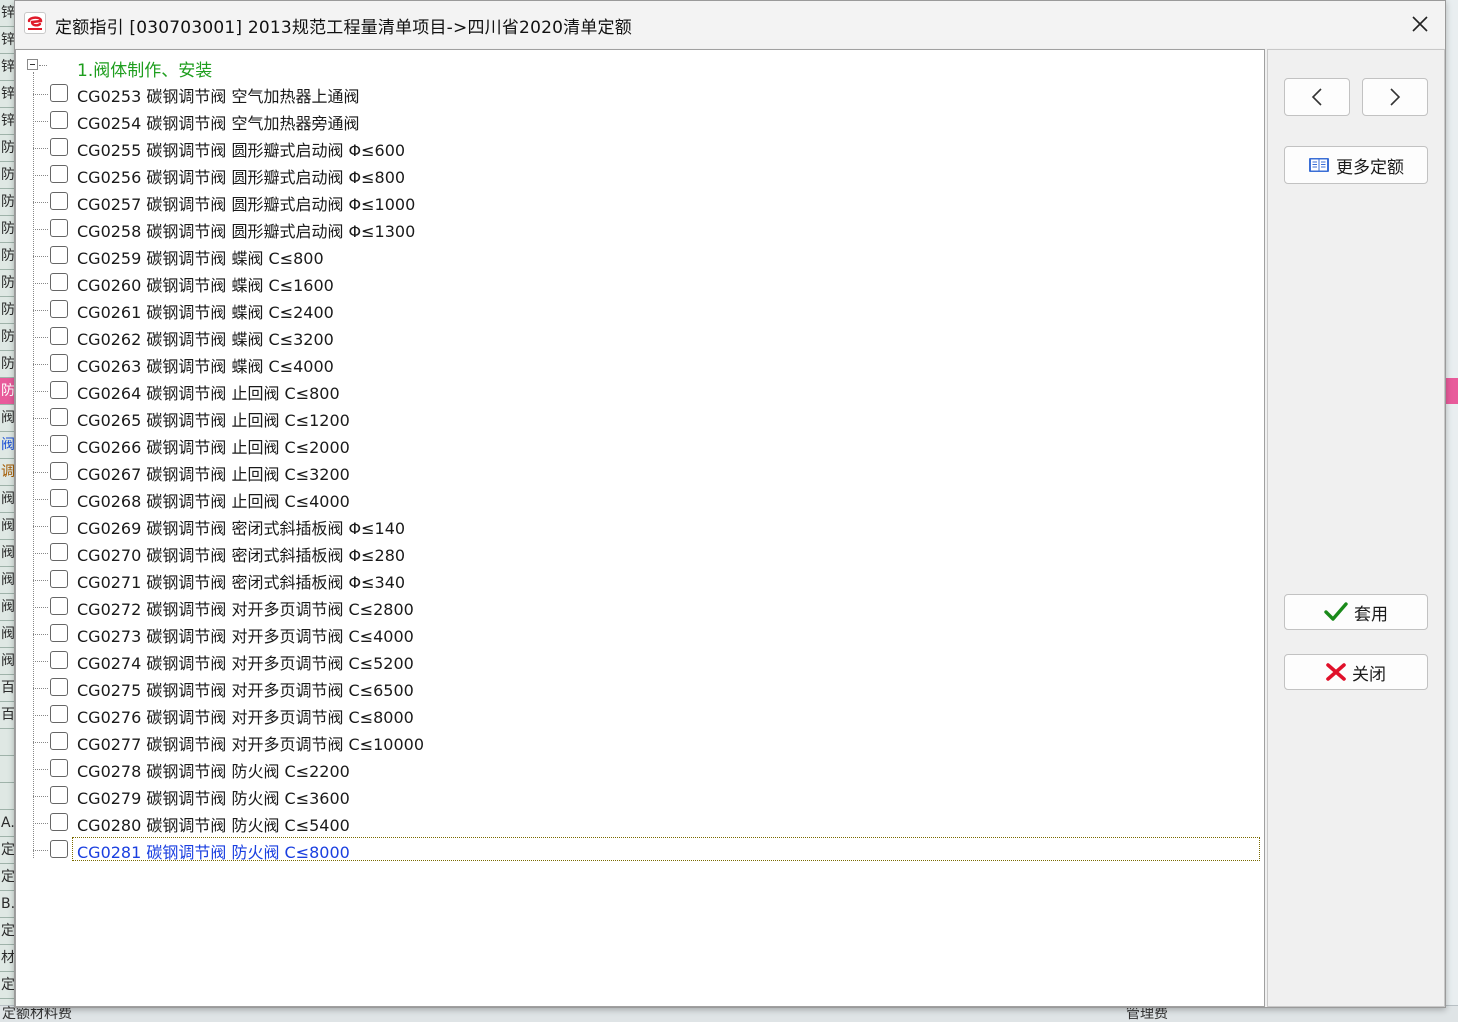  I want to click on tree-item: CG0277 碳钢调节阀 对开多页调节阀 C≤10000, so click(636, 741).